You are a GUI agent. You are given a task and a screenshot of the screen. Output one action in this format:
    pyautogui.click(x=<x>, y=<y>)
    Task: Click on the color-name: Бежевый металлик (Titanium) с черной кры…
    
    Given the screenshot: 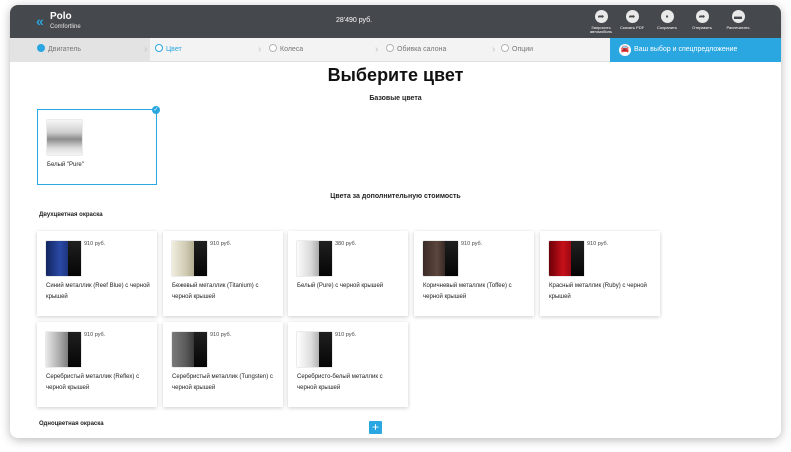 What is the action you would take?
    pyautogui.click(x=215, y=291)
    